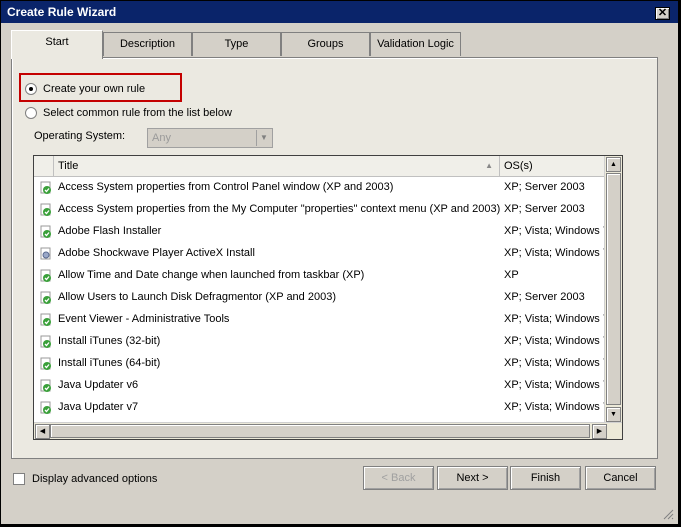 The width and height of the screenshot is (681, 527). What do you see at coordinates (68, 166) in the screenshot?
I see `column-title-label: Title` at bounding box center [68, 166].